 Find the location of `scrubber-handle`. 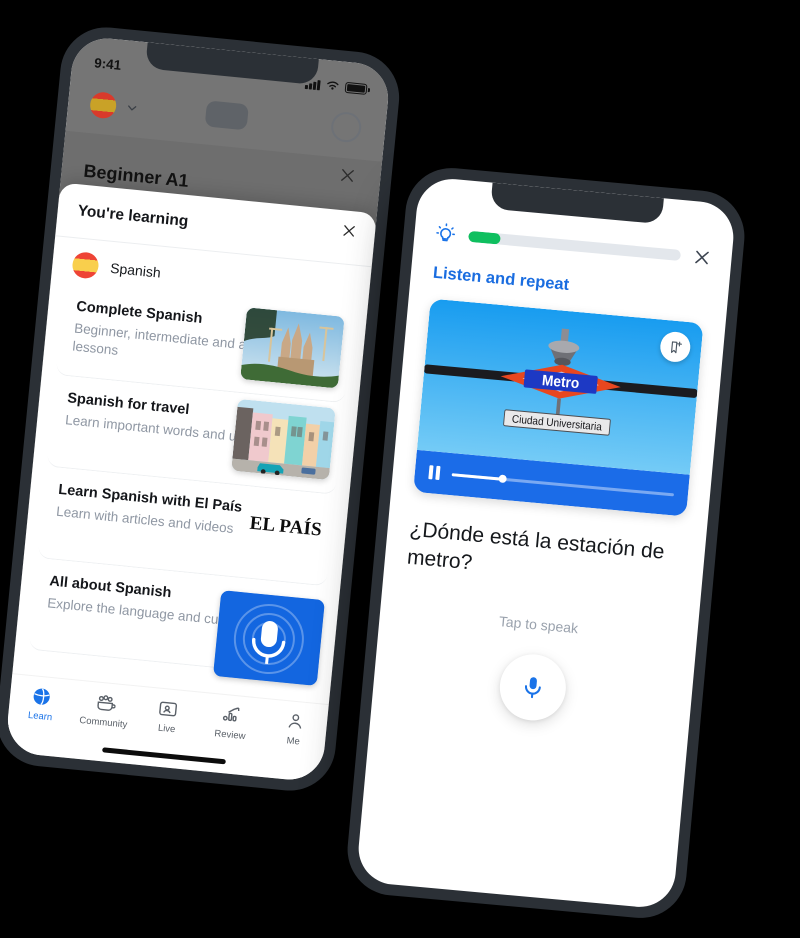

scrubber-handle is located at coordinates (503, 479).